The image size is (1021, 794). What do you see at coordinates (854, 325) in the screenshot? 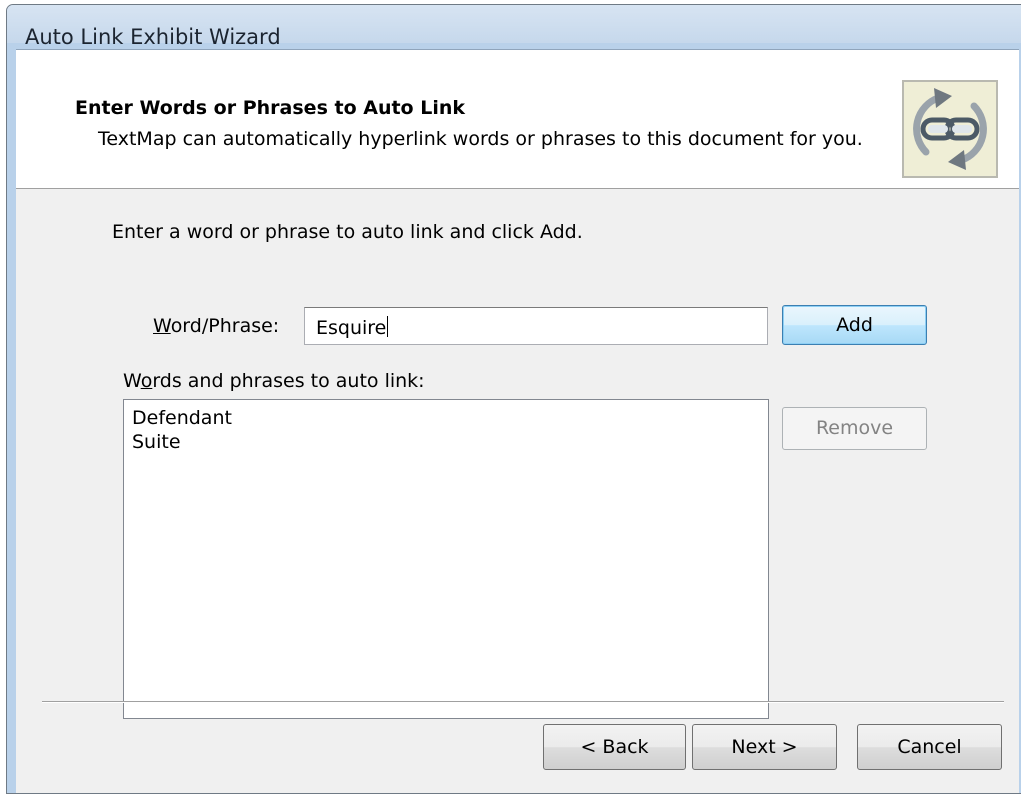
I see `add-button: Add` at bounding box center [854, 325].